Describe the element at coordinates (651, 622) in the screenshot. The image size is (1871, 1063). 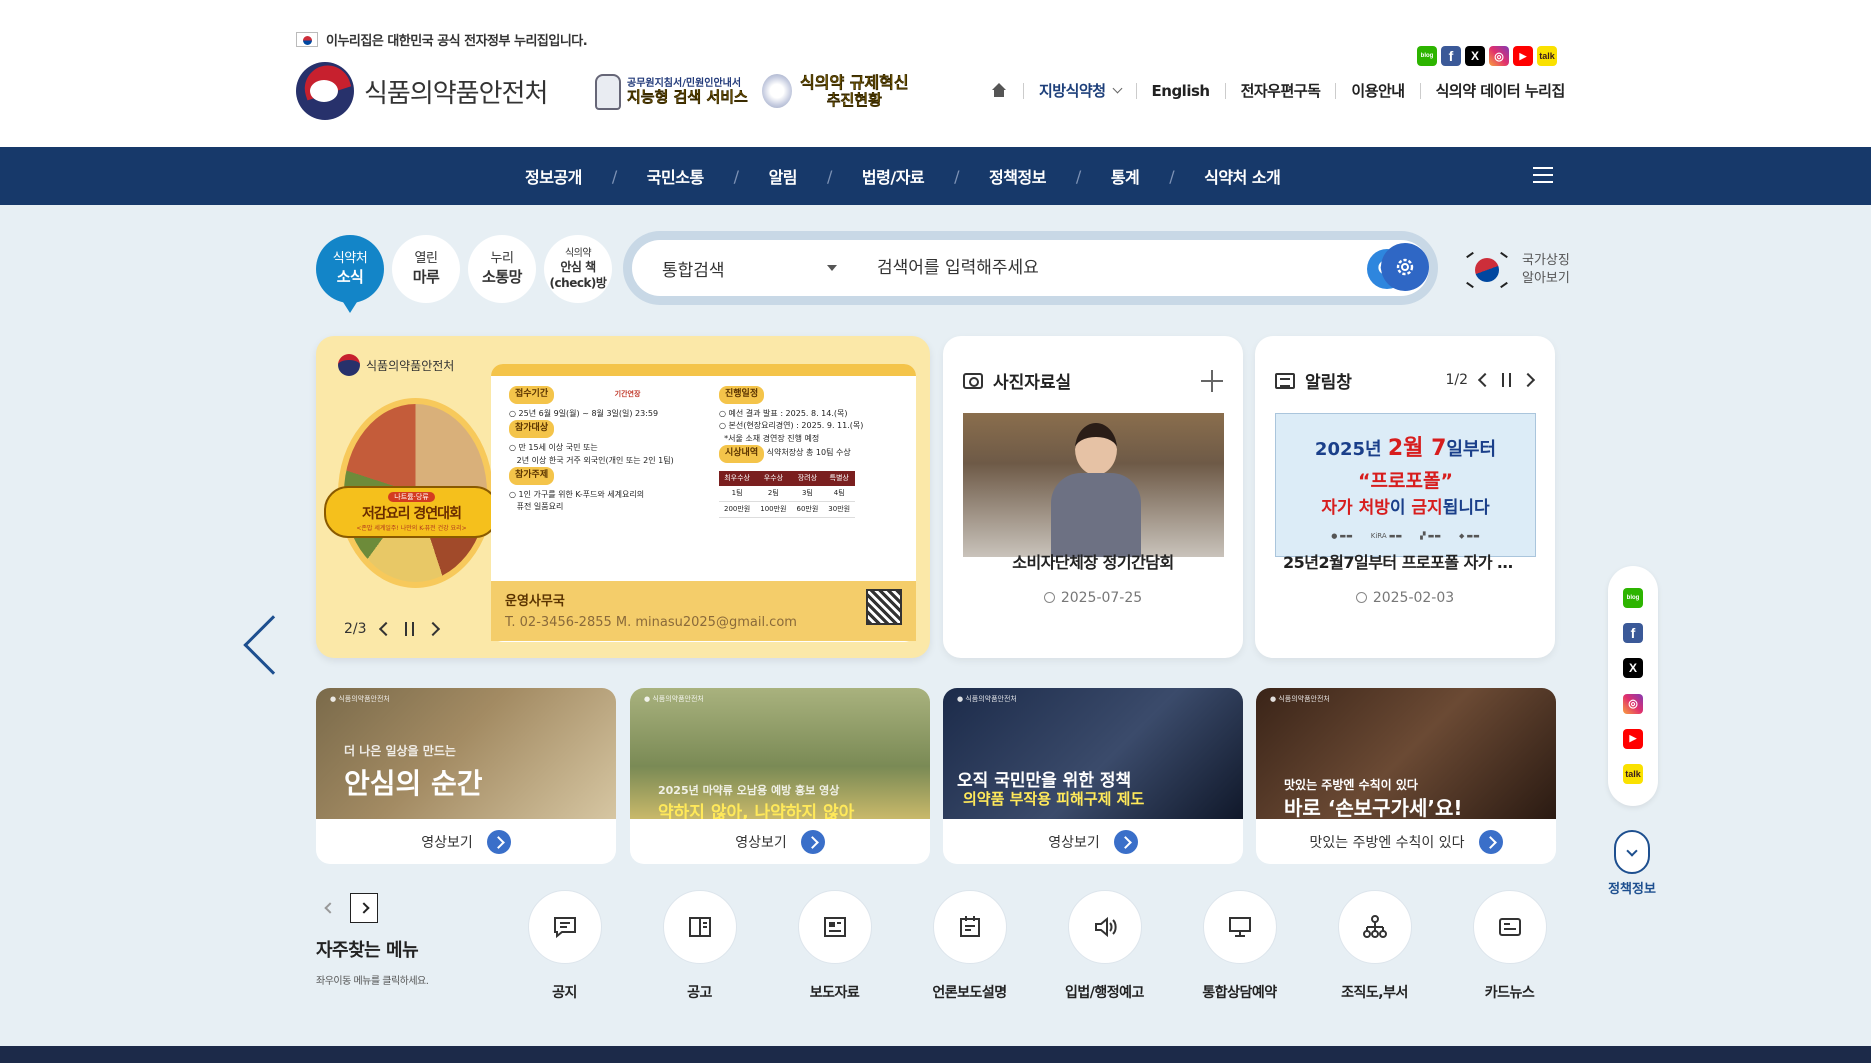
I see `office-contact-text: T. 02-3456-2855 M. minasu2025@gmail.com` at that location.